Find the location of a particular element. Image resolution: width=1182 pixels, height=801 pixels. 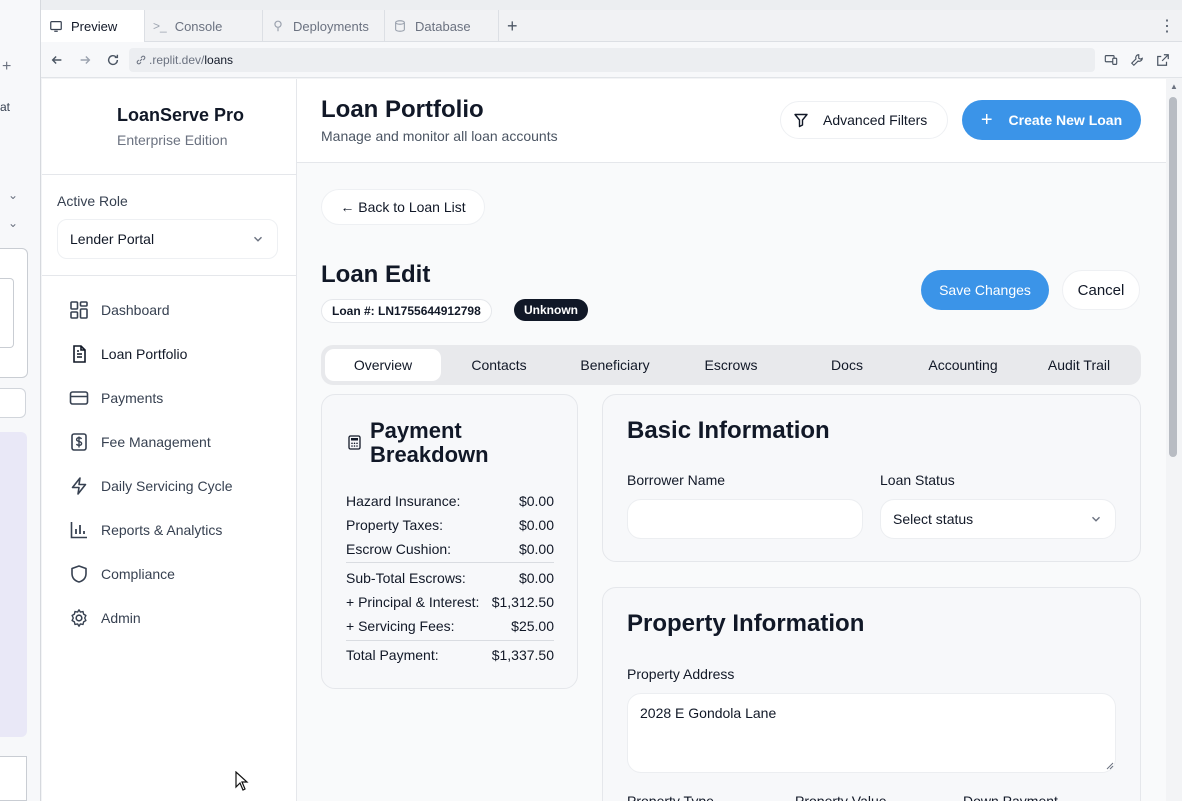

breakdown-row: Property Taxes: $0.00 is located at coordinates (450, 525).